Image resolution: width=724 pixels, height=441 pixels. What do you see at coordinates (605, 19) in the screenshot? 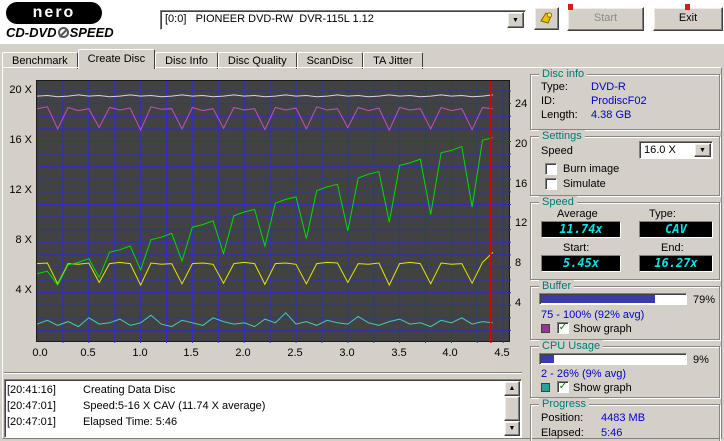
I see `start-button: Start` at bounding box center [605, 19].